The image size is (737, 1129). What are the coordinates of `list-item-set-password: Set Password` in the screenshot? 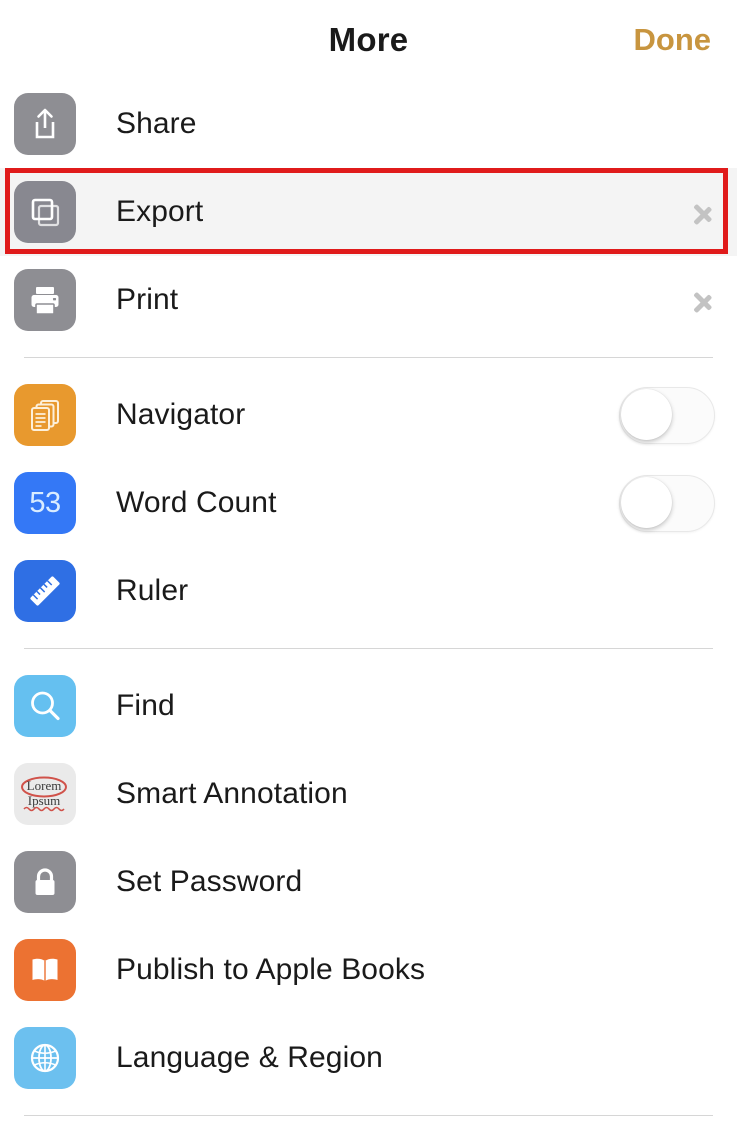 It's located at (368, 882).